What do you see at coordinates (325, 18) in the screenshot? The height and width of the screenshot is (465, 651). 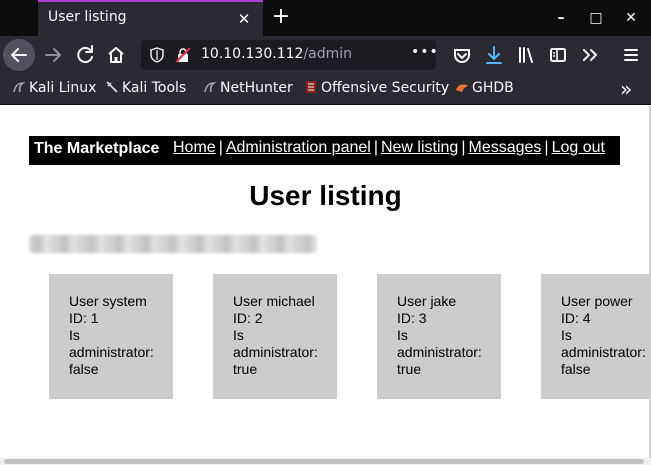 I see `tab-strip: User listing ✕ + – □ ✕` at bounding box center [325, 18].